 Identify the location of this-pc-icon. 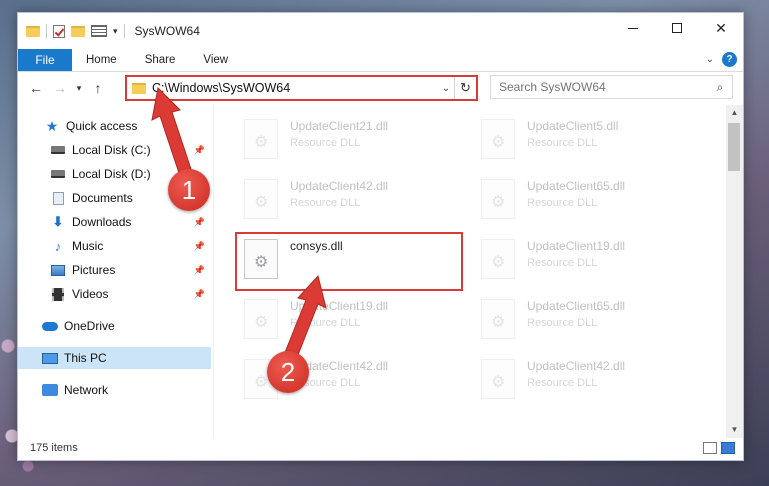
(50, 358).